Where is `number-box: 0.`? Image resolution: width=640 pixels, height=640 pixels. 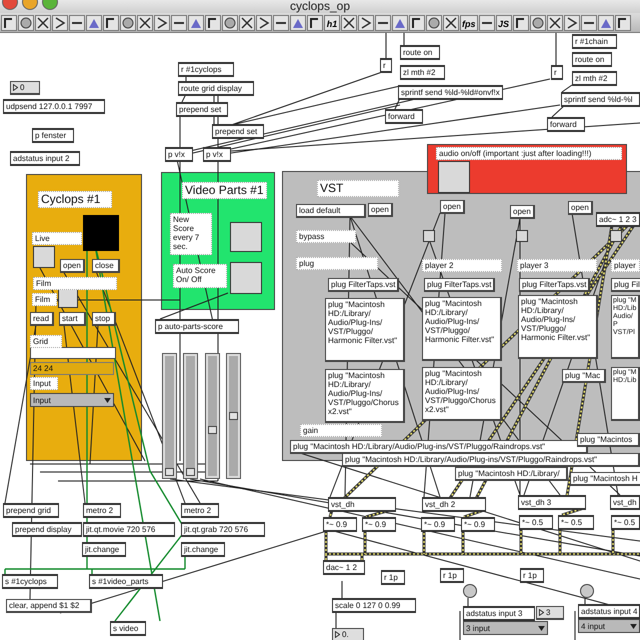
number-box: 0. is located at coordinates (348, 634).